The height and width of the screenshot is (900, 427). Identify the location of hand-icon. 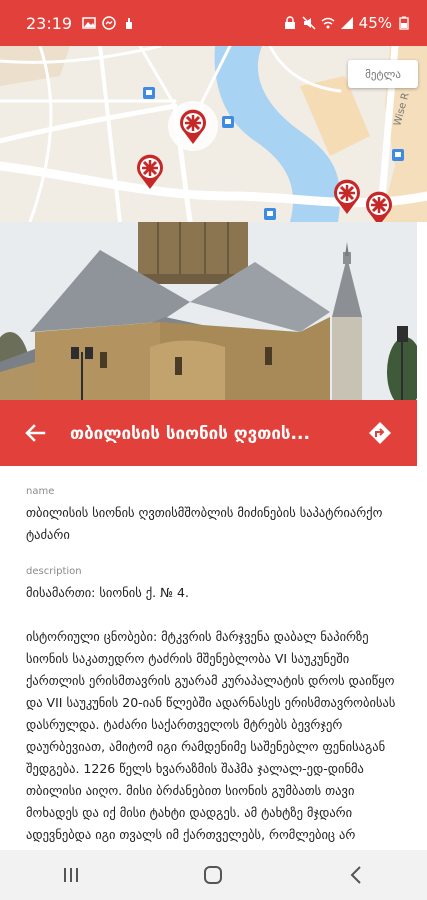
(129, 23).